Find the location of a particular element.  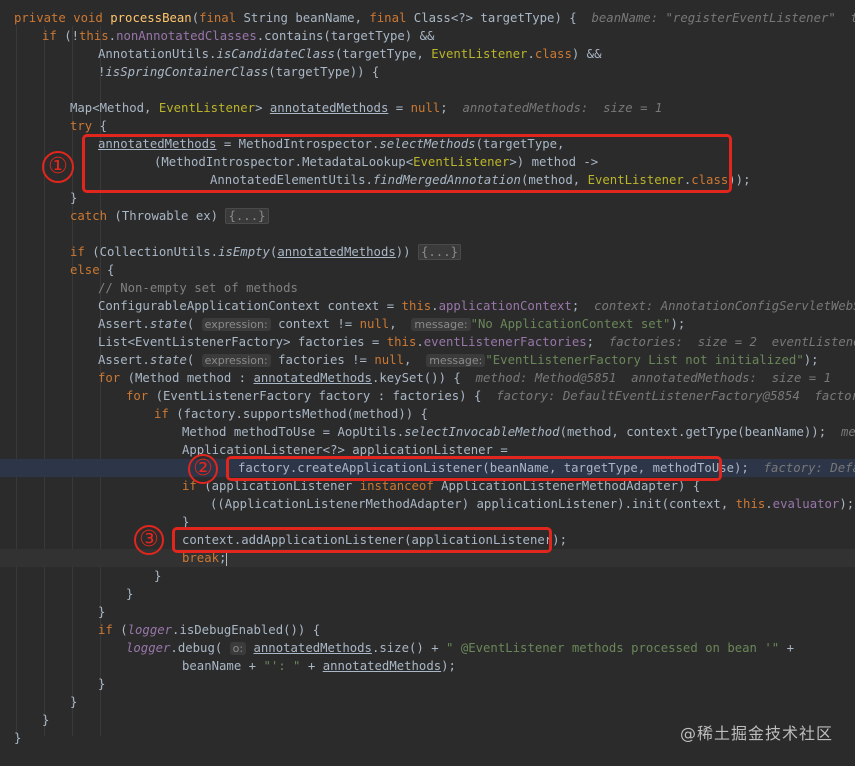

marker-circle-1: ① is located at coordinates (58, 167).